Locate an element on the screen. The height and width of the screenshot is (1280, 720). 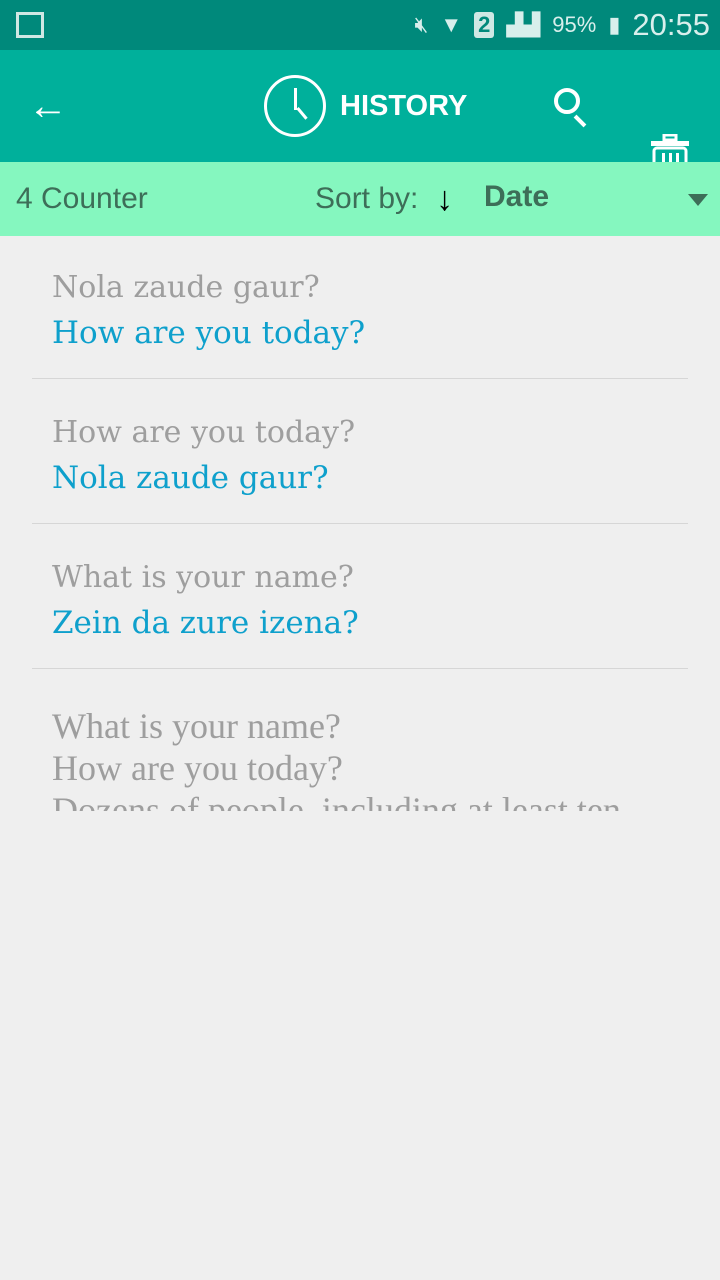
app-bar: ← HISTORY is located at coordinates (360, 116).